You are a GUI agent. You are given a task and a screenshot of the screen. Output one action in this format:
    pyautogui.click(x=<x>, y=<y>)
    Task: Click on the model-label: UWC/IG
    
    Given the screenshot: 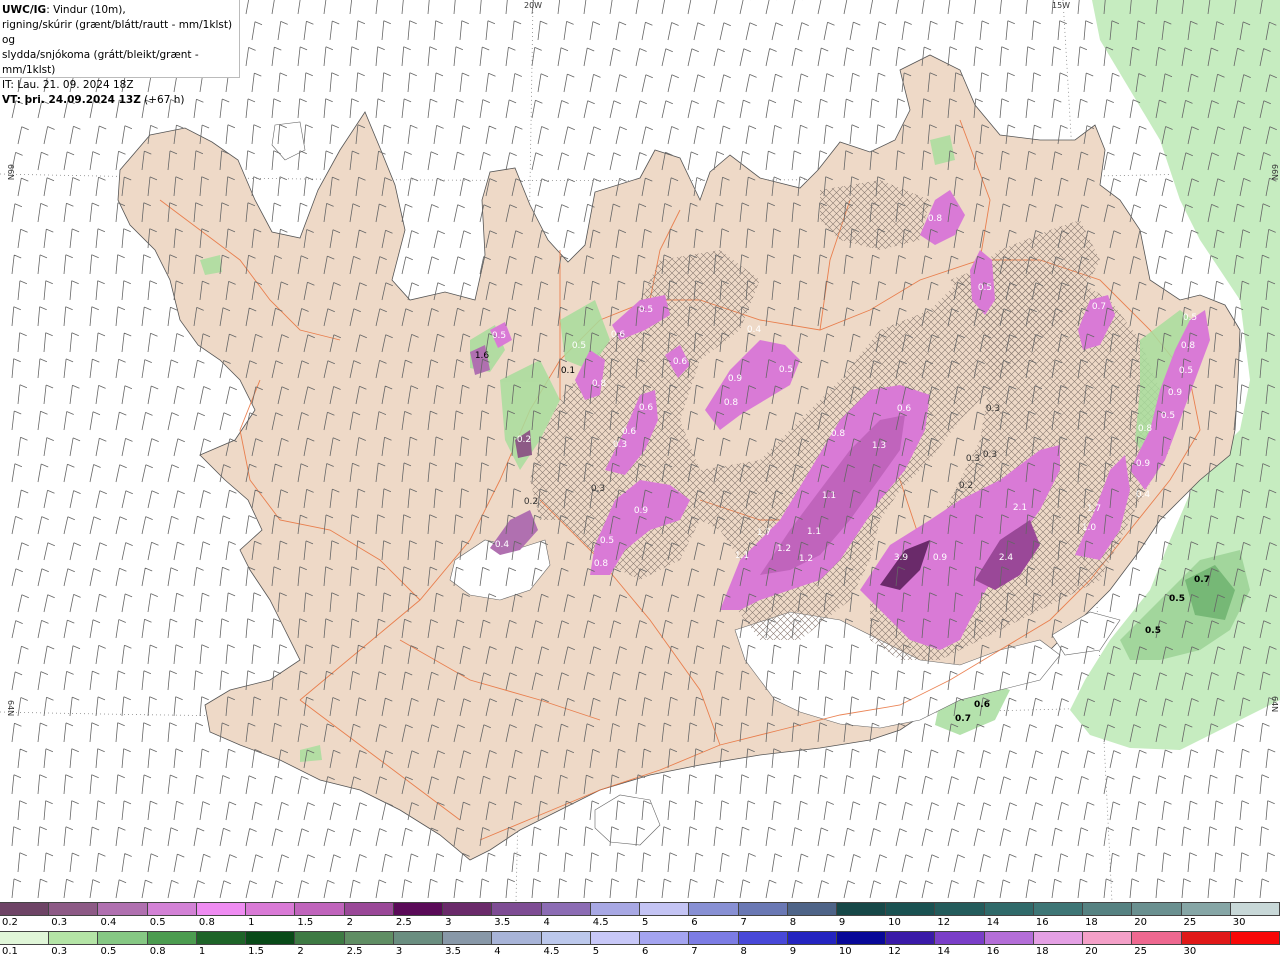 What is the action you would take?
    pyautogui.click(x=24, y=10)
    